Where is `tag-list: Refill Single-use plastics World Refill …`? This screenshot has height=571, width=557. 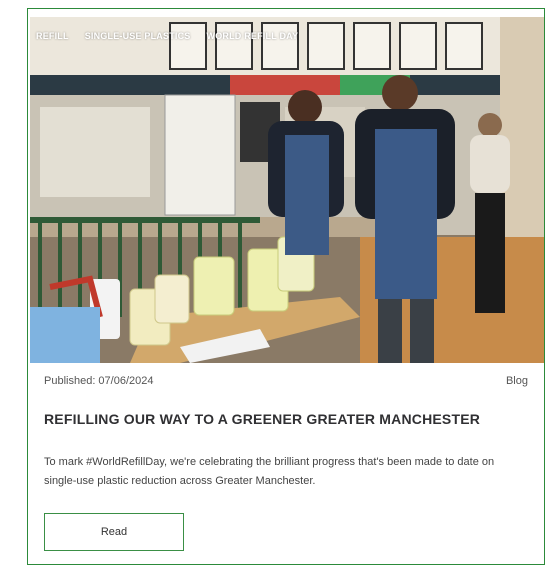 tag-list: Refill Single-use plastics World Refill … is located at coordinates (167, 36).